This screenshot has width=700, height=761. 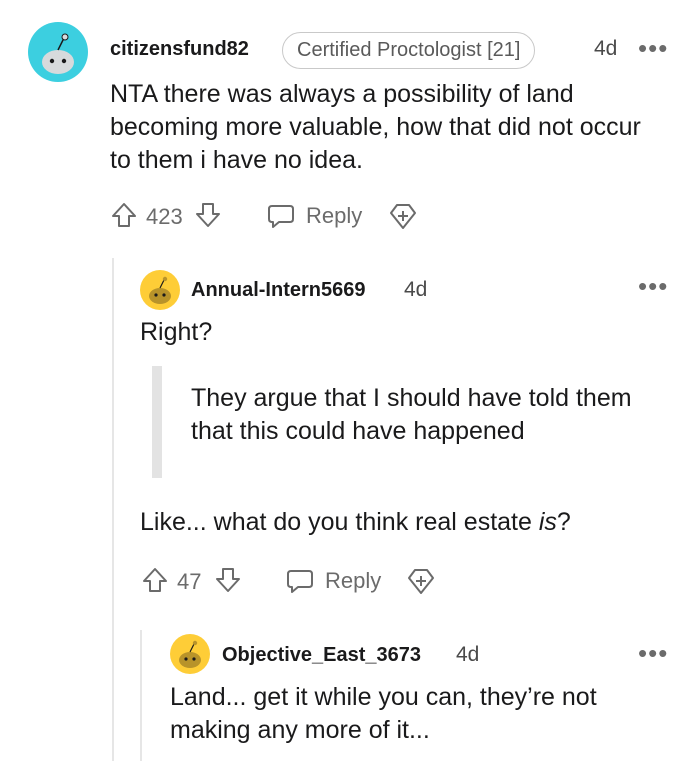 I want to click on user-flair: Certified Proctologist [21], so click(x=409, y=50).